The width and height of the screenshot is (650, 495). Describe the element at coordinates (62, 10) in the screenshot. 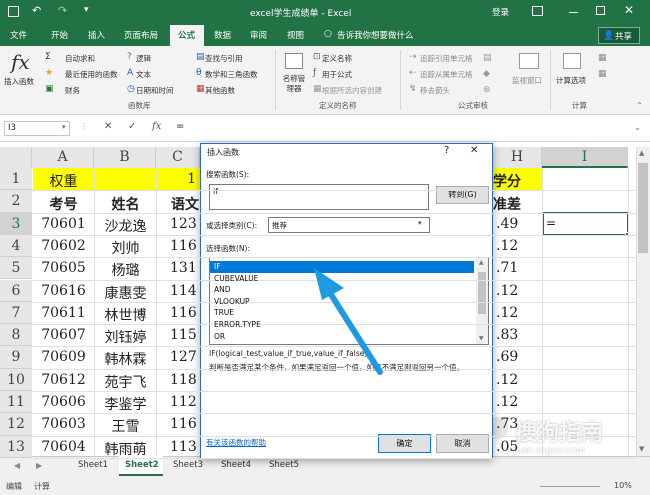

I see `redo-icon: ↷` at that location.